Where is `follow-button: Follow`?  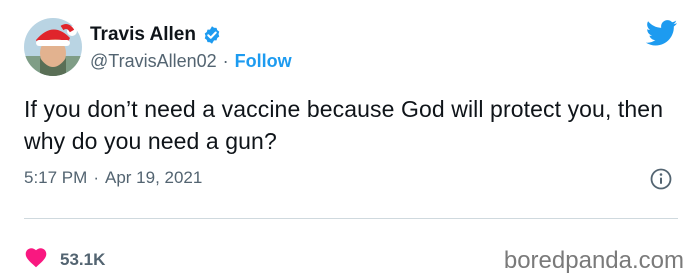 follow-button: Follow is located at coordinates (263, 61).